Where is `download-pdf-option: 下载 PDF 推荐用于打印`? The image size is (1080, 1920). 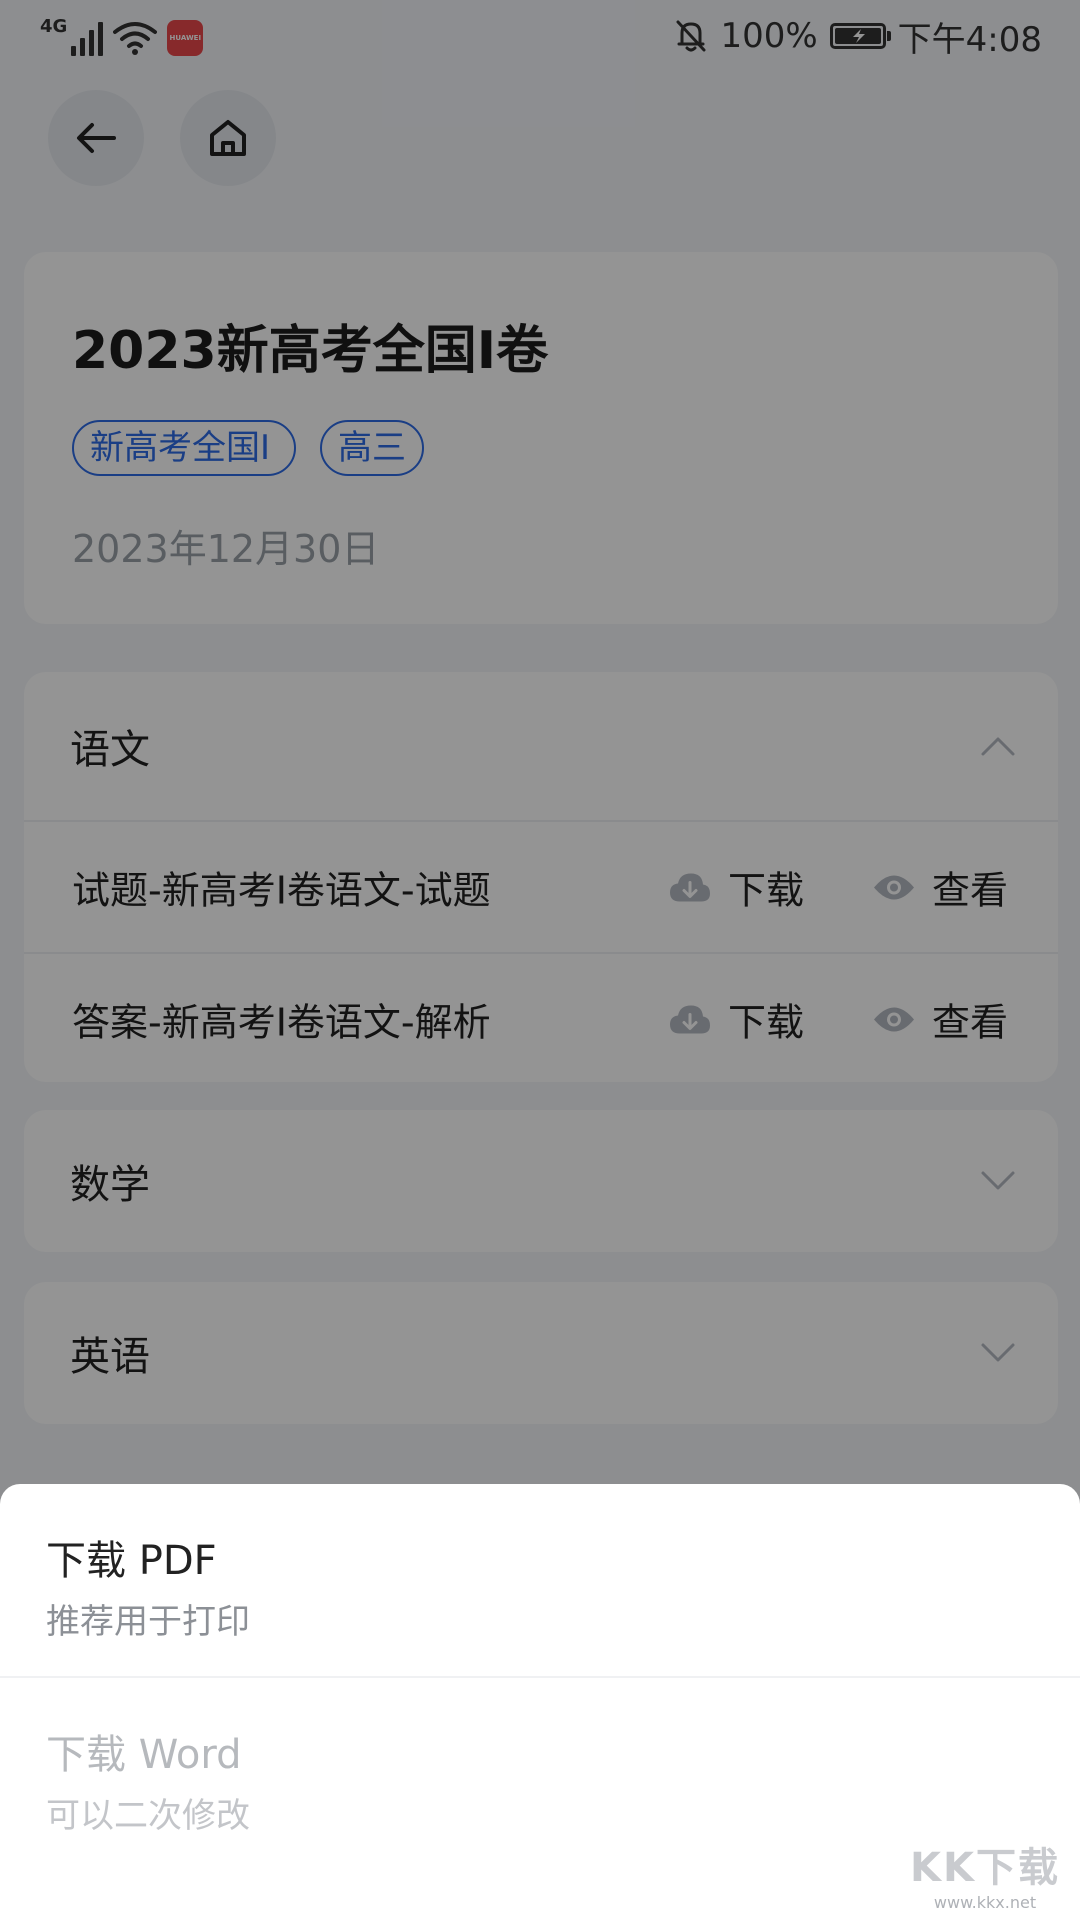 download-pdf-option: 下载 PDF 推荐用于打印 is located at coordinates (540, 1580).